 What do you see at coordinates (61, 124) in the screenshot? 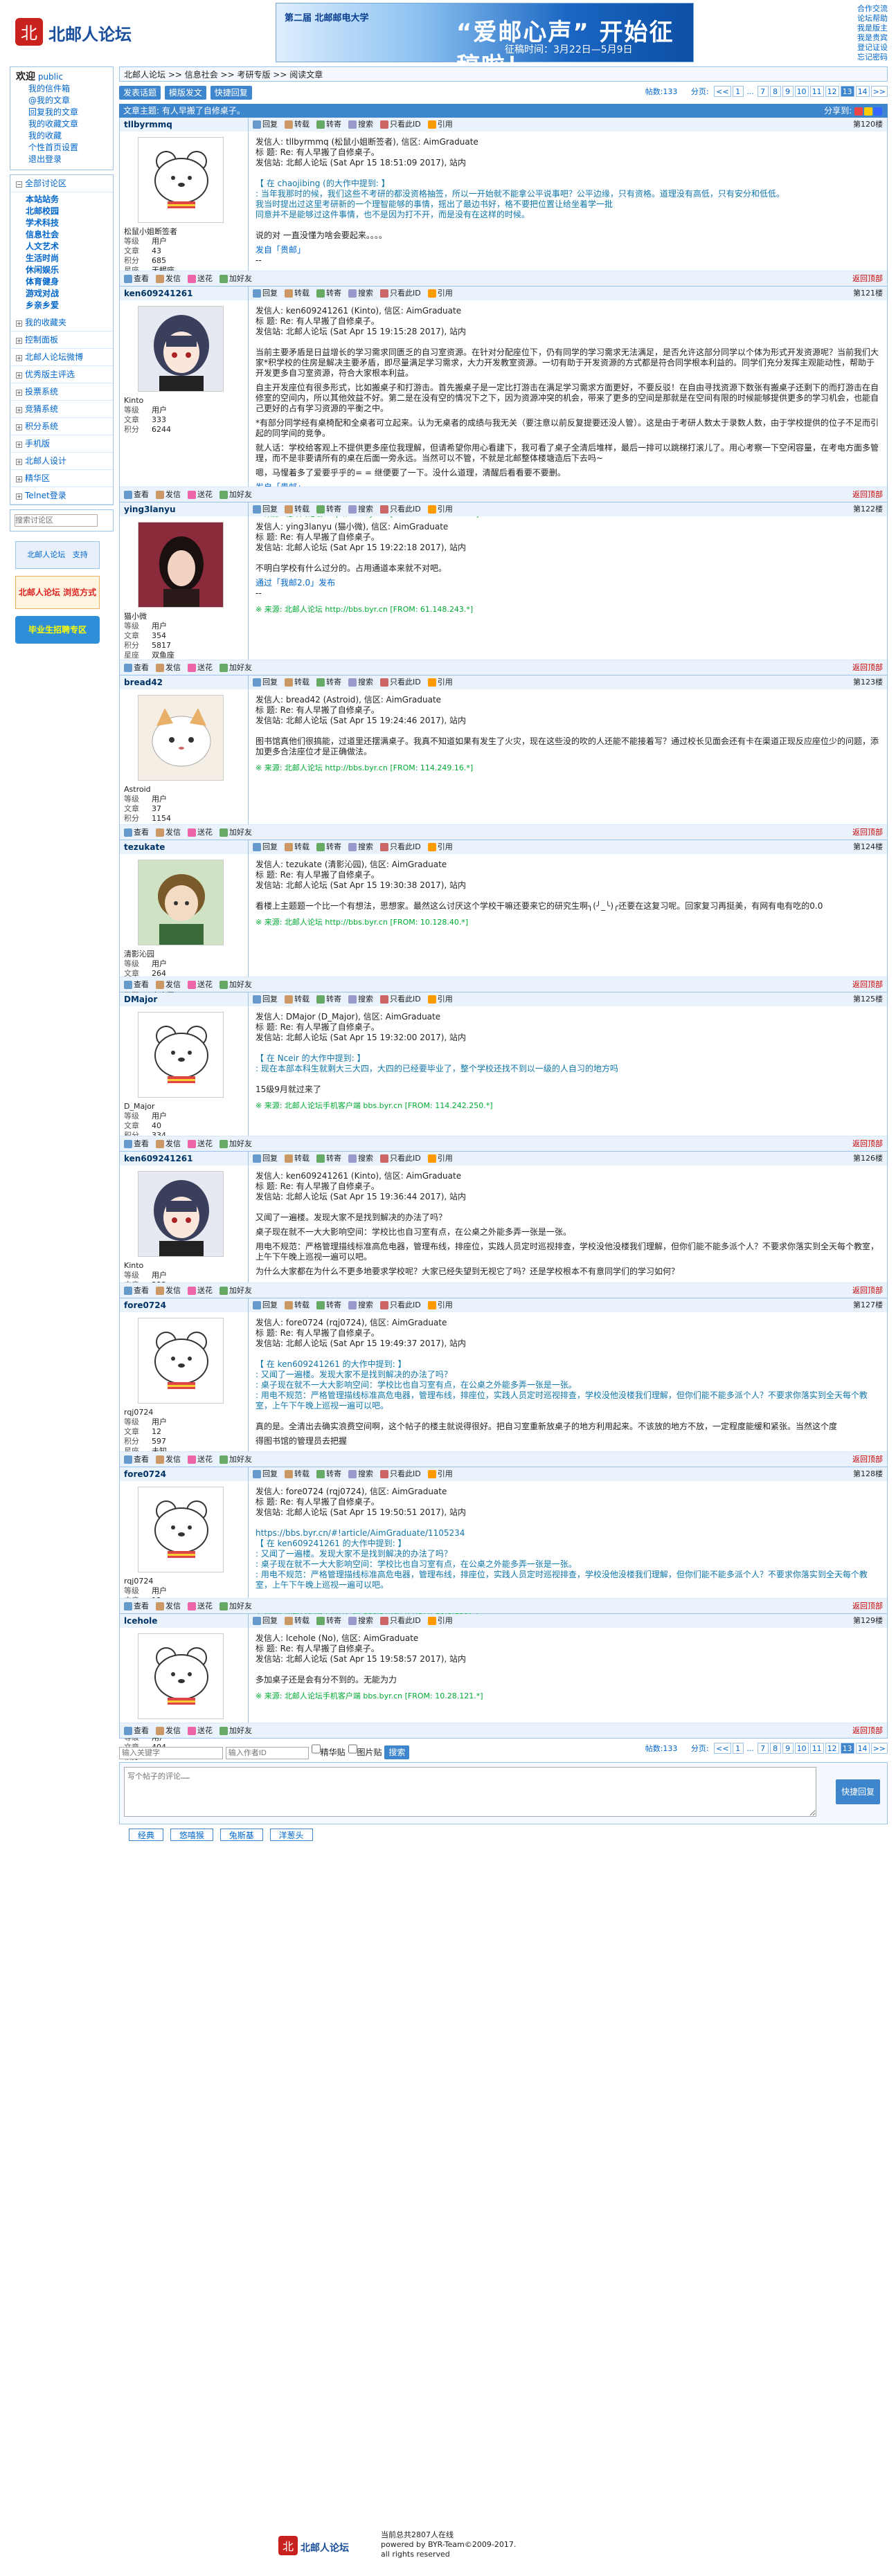
I see `sidebar-link: 我的收藏文章` at bounding box center [61, 124].